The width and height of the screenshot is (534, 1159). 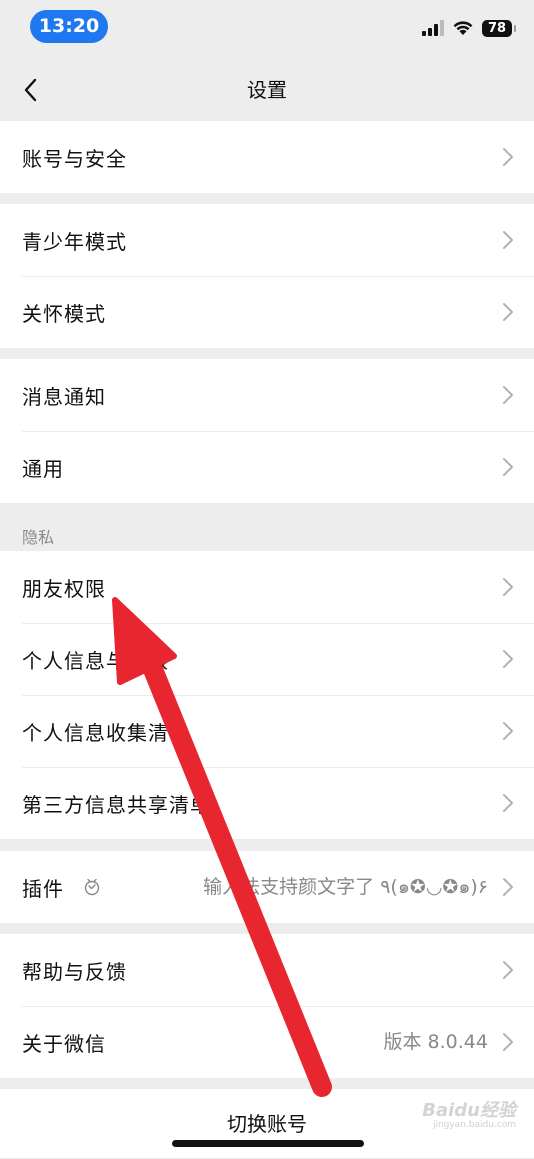 I want to click on status-icons: 78, so click(x=469, y=28).